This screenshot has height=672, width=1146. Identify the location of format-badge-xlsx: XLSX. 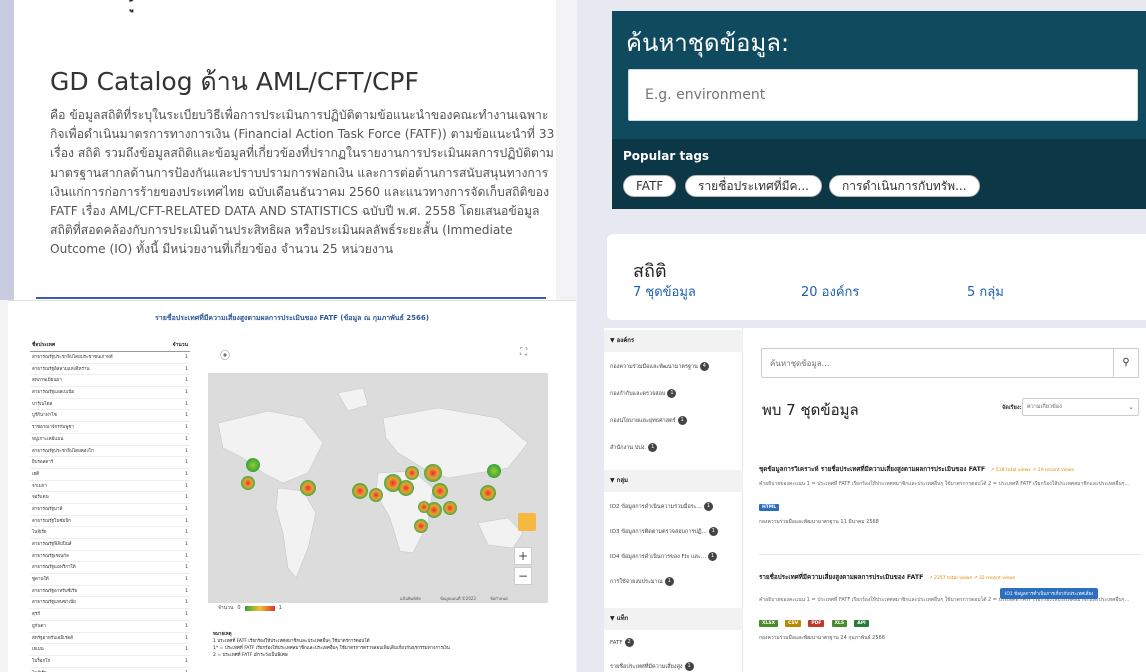
(769, 623).